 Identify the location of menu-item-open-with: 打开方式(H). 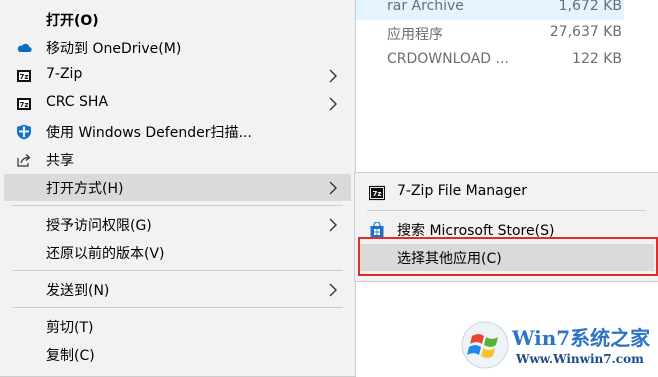
(177, 187).